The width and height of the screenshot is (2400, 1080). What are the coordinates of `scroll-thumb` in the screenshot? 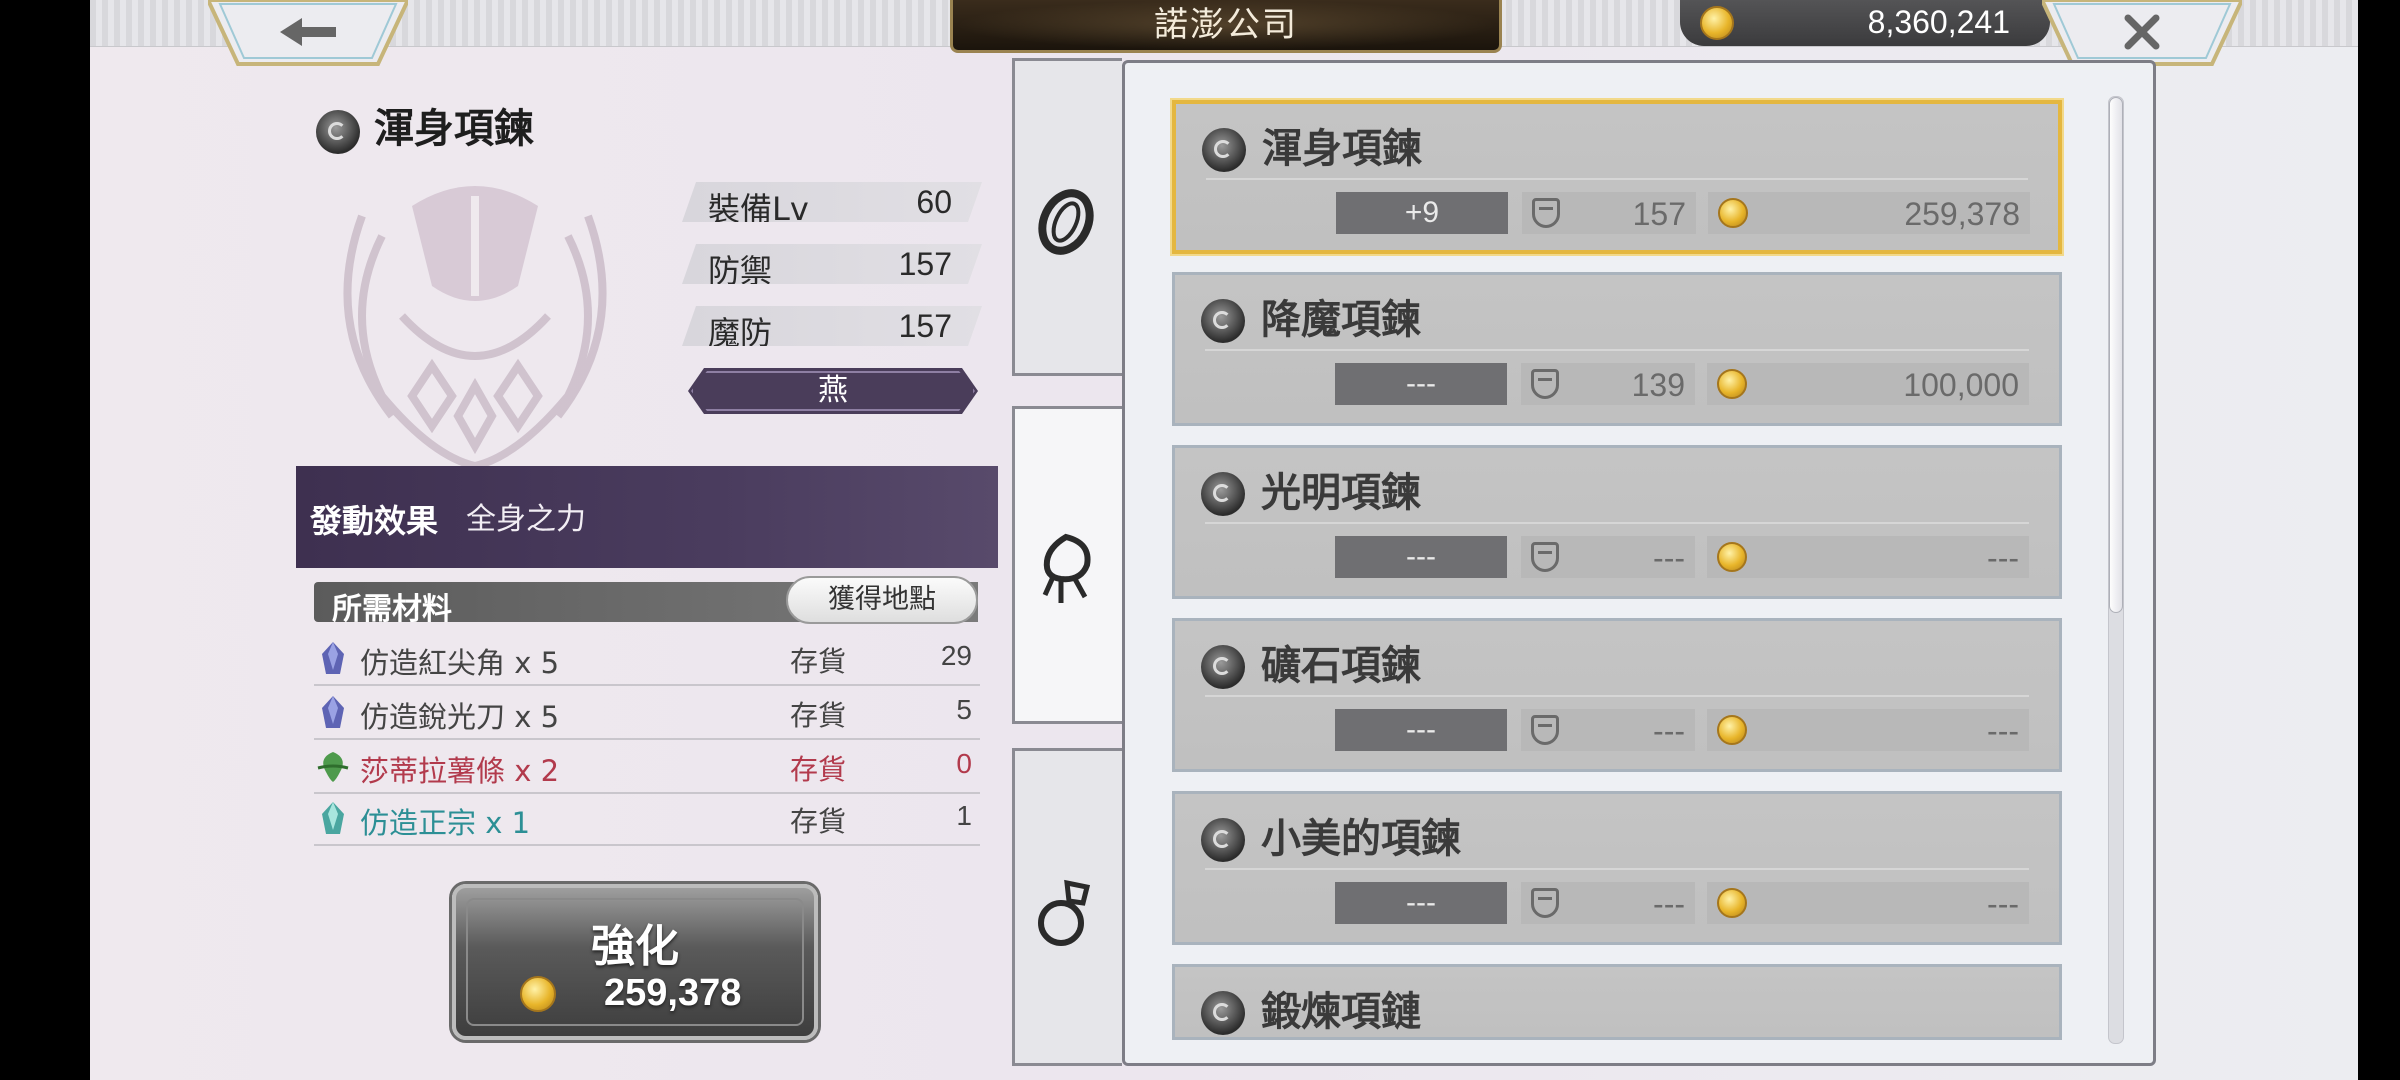 It's located at (2116, 355).